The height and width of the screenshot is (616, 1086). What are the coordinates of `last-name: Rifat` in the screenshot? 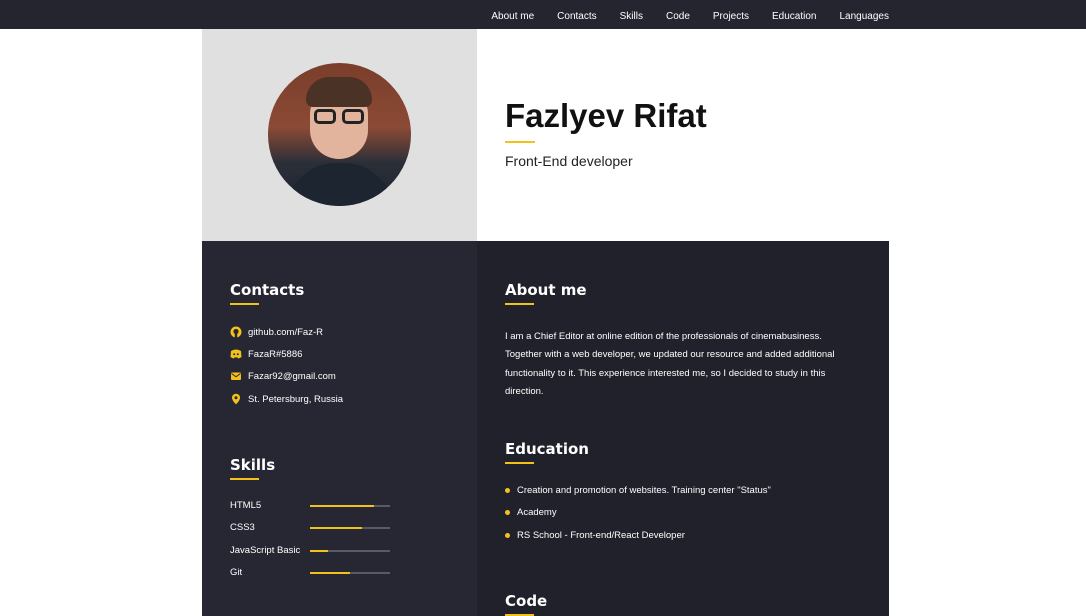 It's located at (665, 115).